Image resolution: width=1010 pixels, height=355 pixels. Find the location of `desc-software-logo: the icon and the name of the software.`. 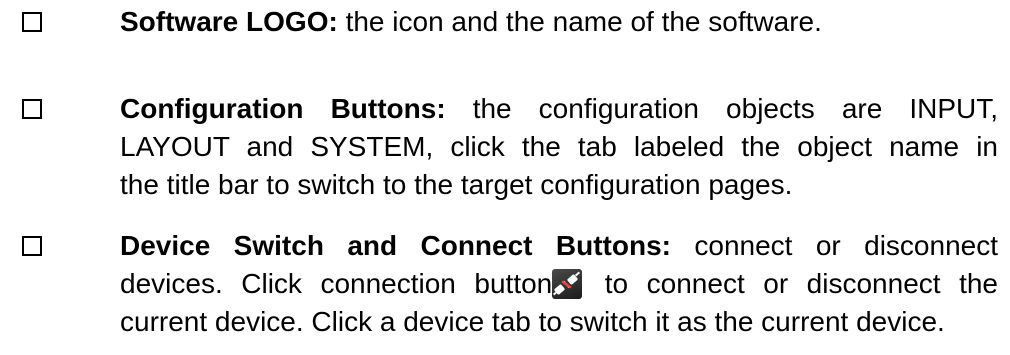

desc-software-logo: the icon and the name of the software. is located at coordinates (579, 21).